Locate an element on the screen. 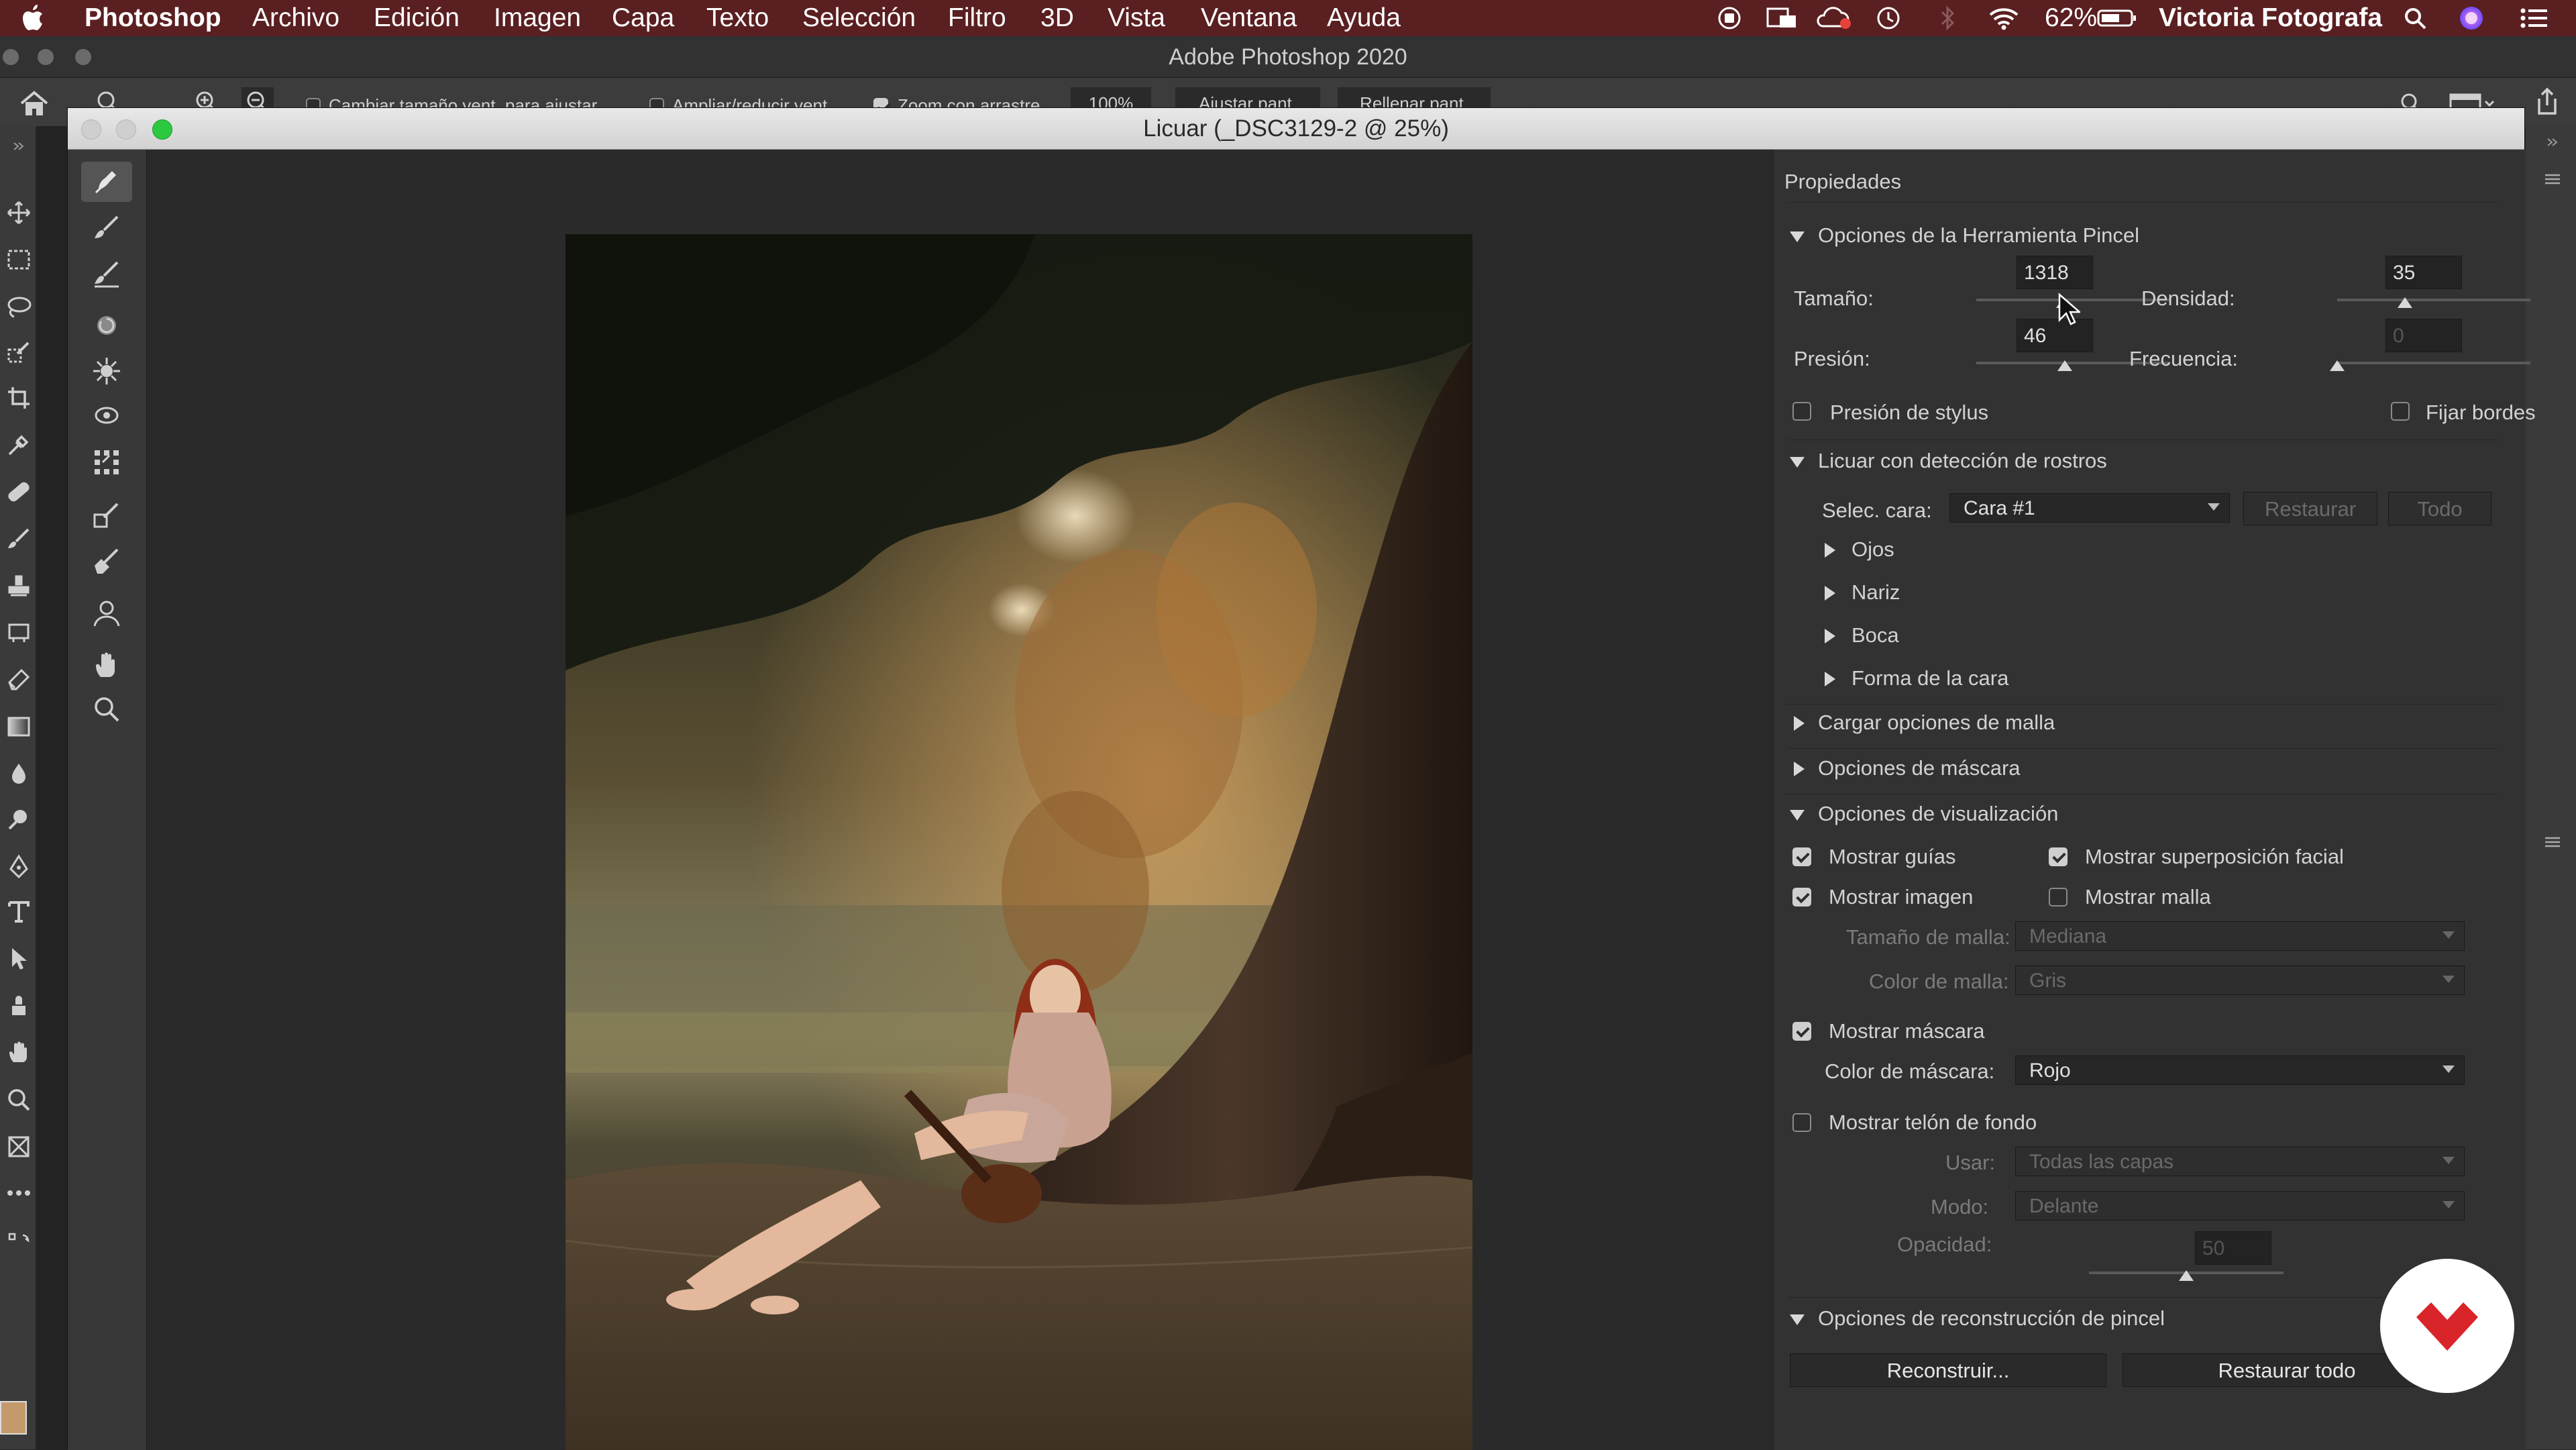  stylus-pressure-checkbox is located at coordinates (1801, 411).